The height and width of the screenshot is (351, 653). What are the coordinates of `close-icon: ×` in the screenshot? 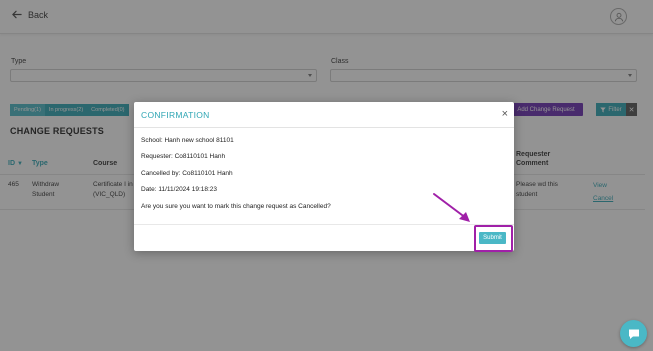 It's located at (505, 114).